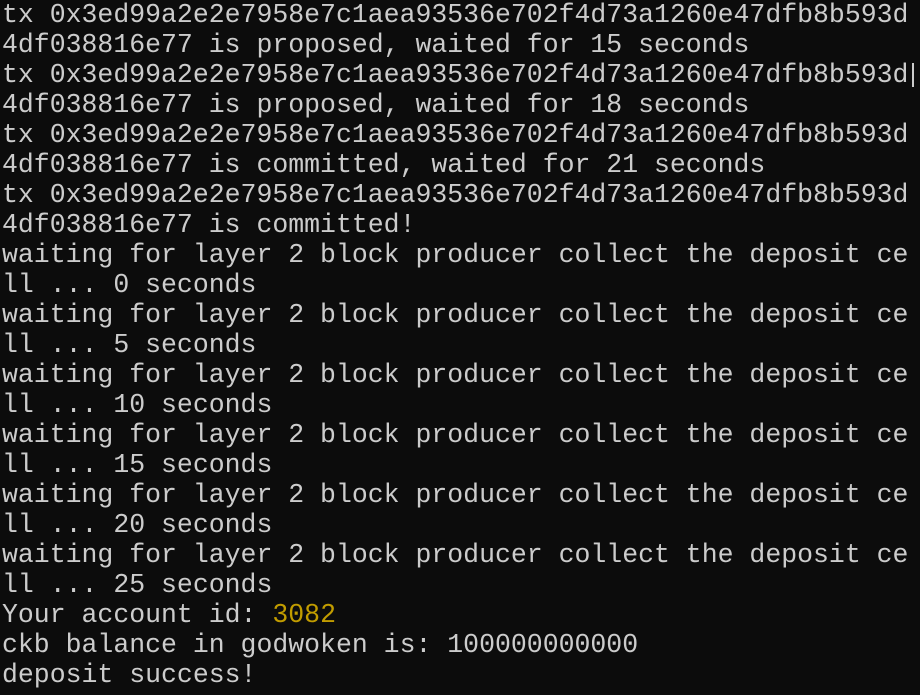 This screenshot has width=920, height=695. I want to click on output-line: 4df038816e77 is committed!, so click(209, 225).